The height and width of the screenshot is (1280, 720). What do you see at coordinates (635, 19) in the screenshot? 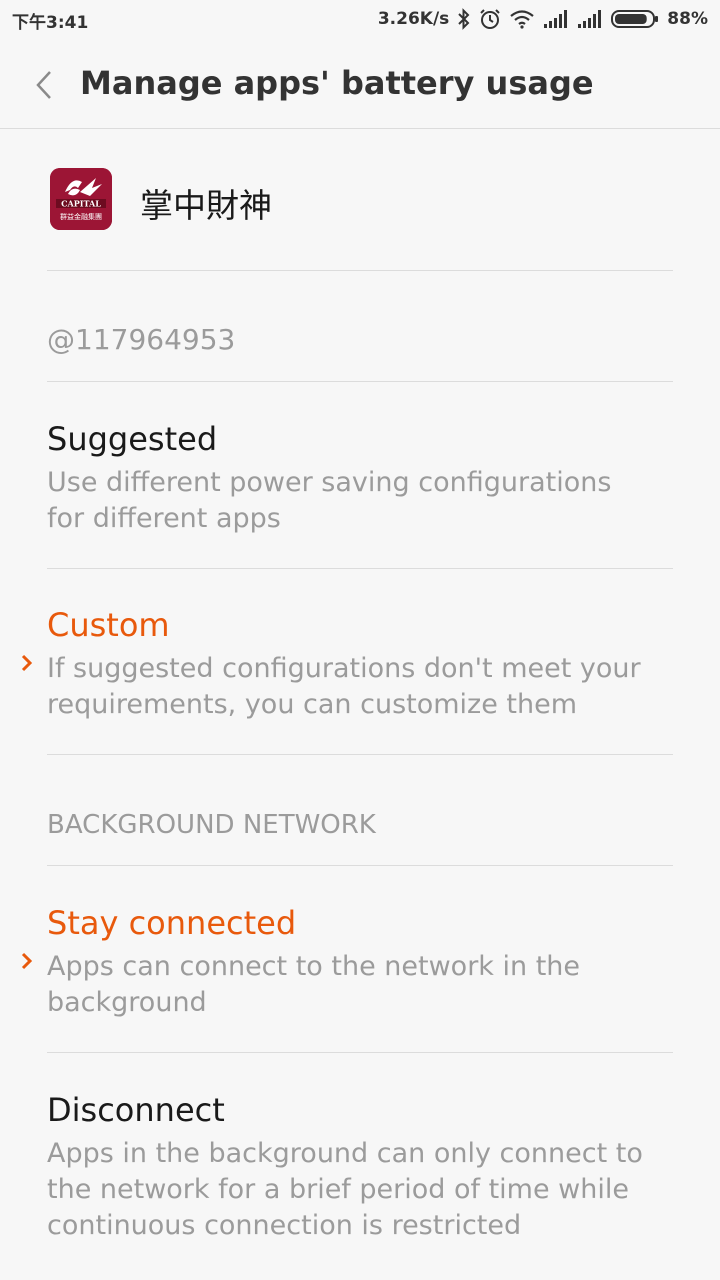
I see `battery-icon` at bounding box center [635, 19].